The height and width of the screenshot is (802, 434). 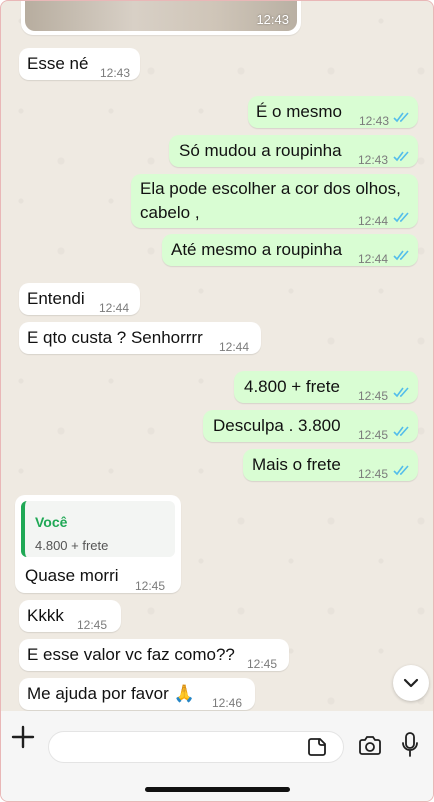 I want to click on message-outgoing: Desculpa . 3.800 12:45, so click(x=310, y=426).